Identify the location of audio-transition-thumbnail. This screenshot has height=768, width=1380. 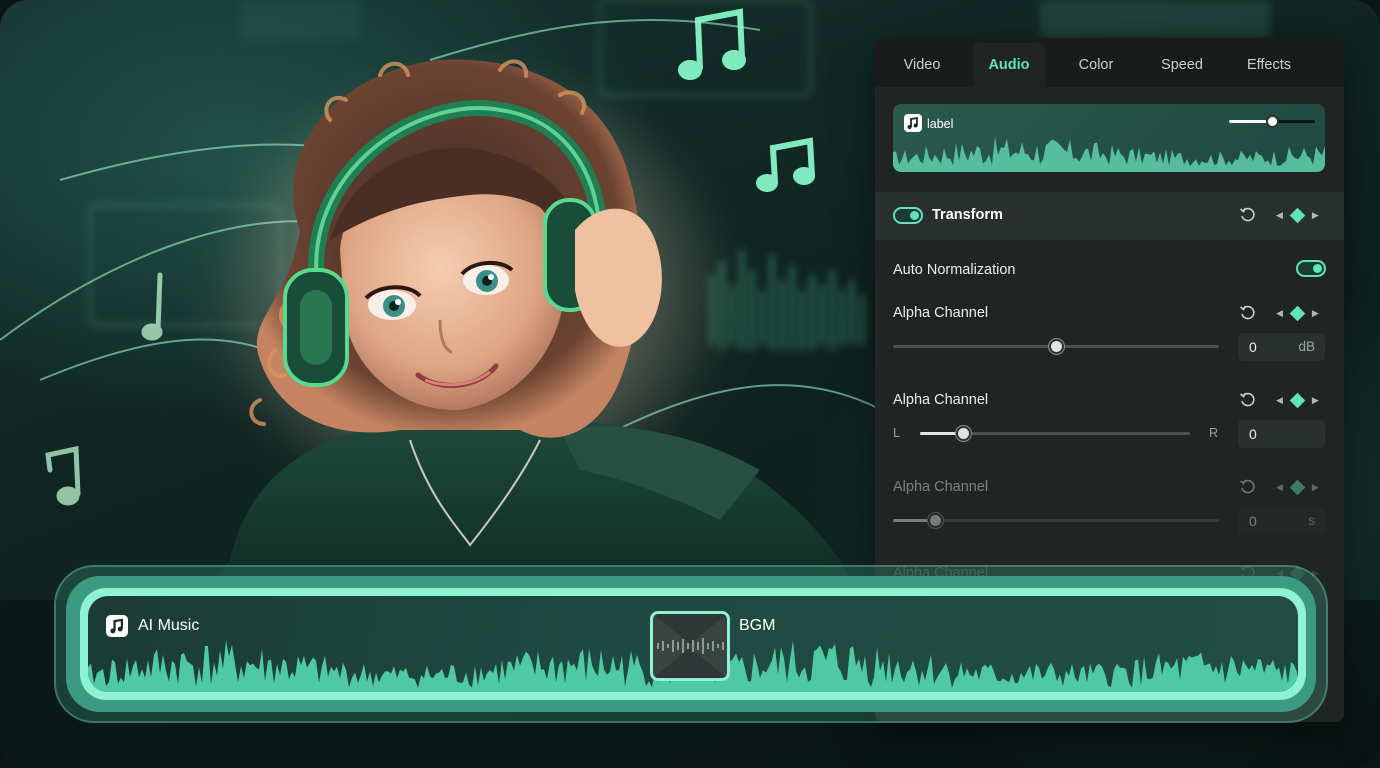
(690, 646).